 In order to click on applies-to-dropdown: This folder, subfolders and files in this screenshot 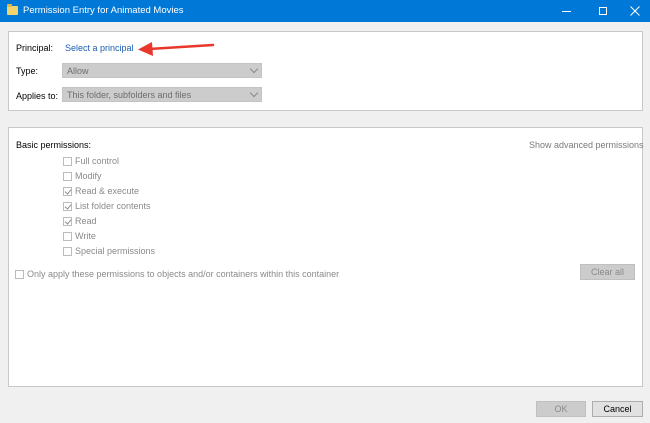, I will do `click(162, 94)`.